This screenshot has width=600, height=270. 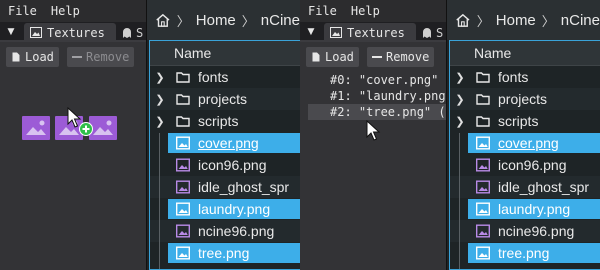 What do you see at coordinates (528, 143) in the screenshot?
I see `file-name: cover.png` at bounding box center [528, 143].